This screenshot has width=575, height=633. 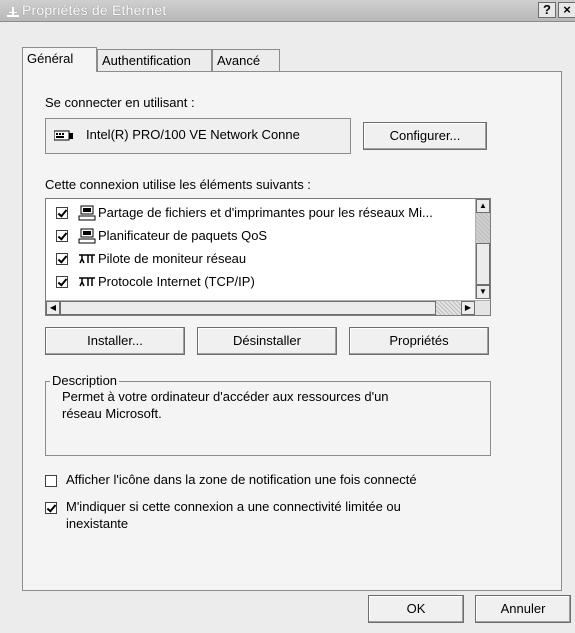 What do you see at coordinates (59, 59) in the screenshot?
I see `tab-general: Général` at bounding box center [59, 59].